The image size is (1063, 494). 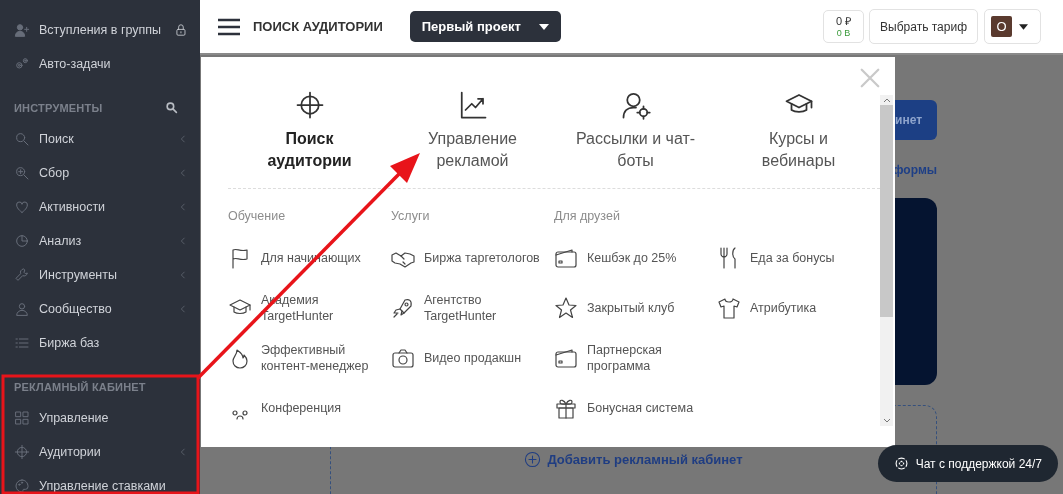 I want to click on rocket-icon, so click(x=403, y=308).